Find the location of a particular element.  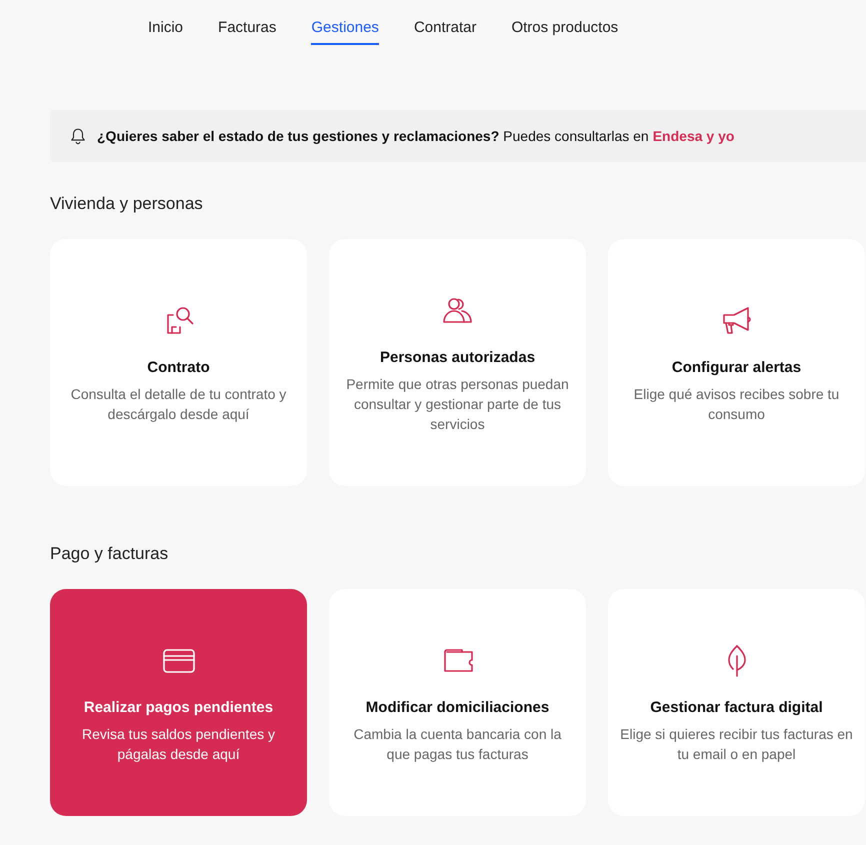

bell-icon is located at coordinates (78, 136).